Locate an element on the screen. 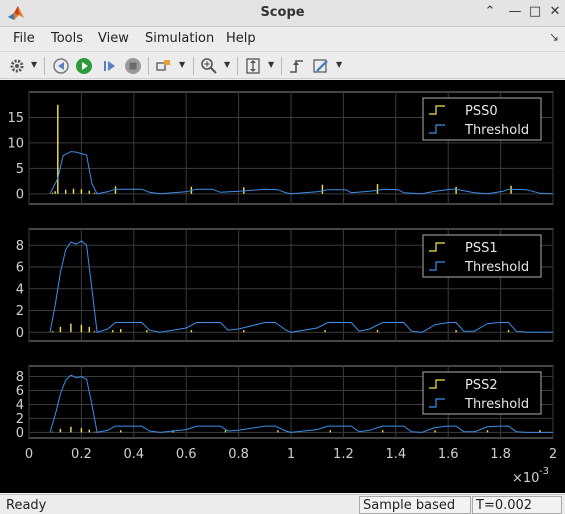  autoscale-dropdown-icon: ▼ is located at coordinates (271, 64).